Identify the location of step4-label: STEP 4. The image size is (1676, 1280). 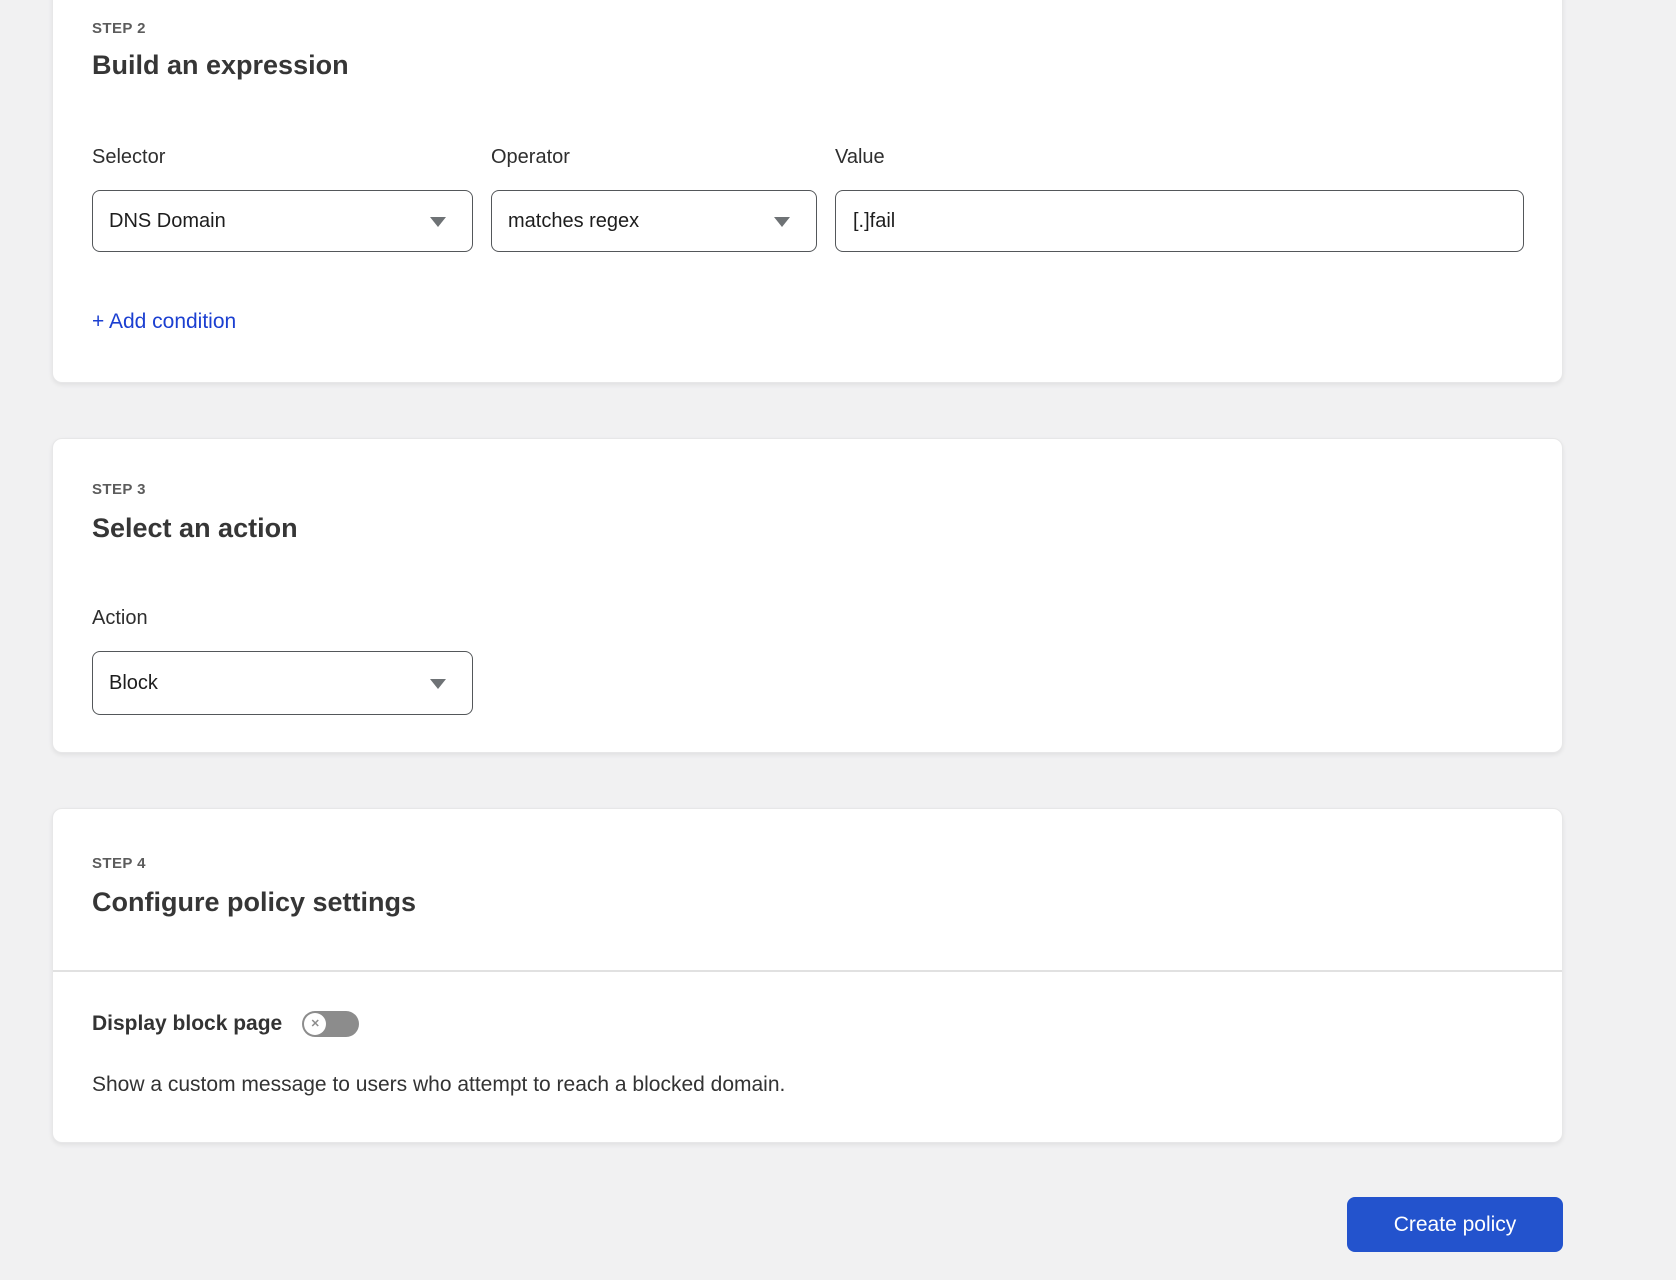
(119, 863).